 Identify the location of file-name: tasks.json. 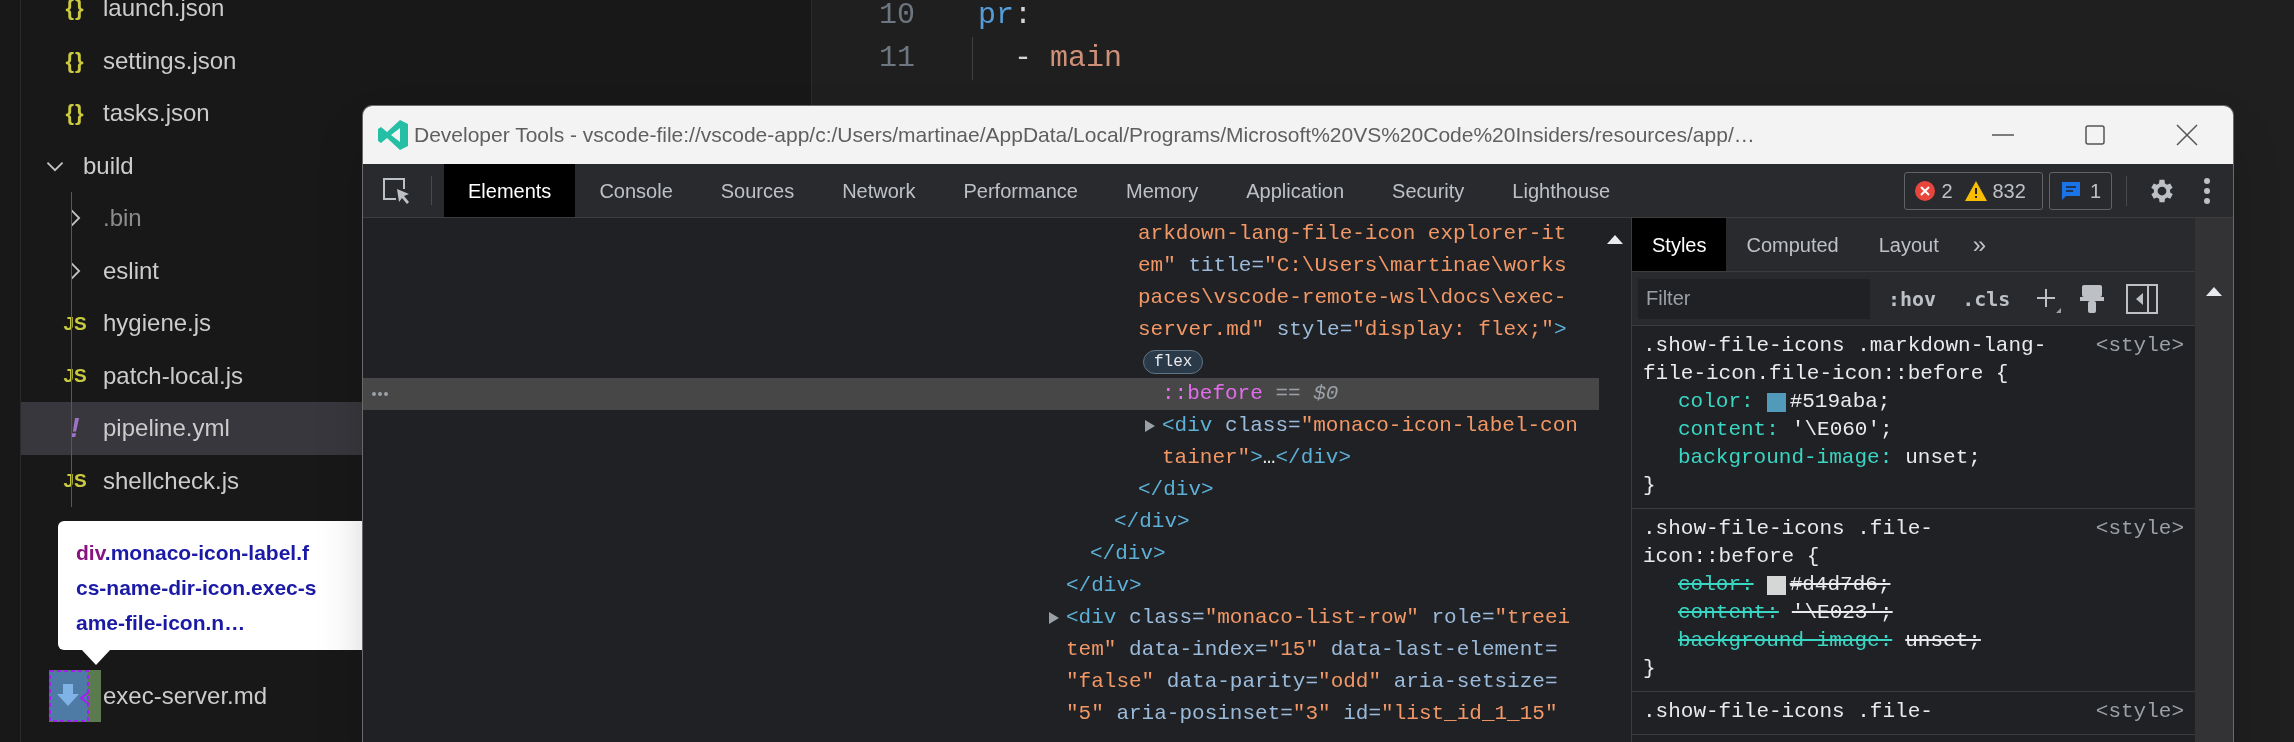
(156, 113).